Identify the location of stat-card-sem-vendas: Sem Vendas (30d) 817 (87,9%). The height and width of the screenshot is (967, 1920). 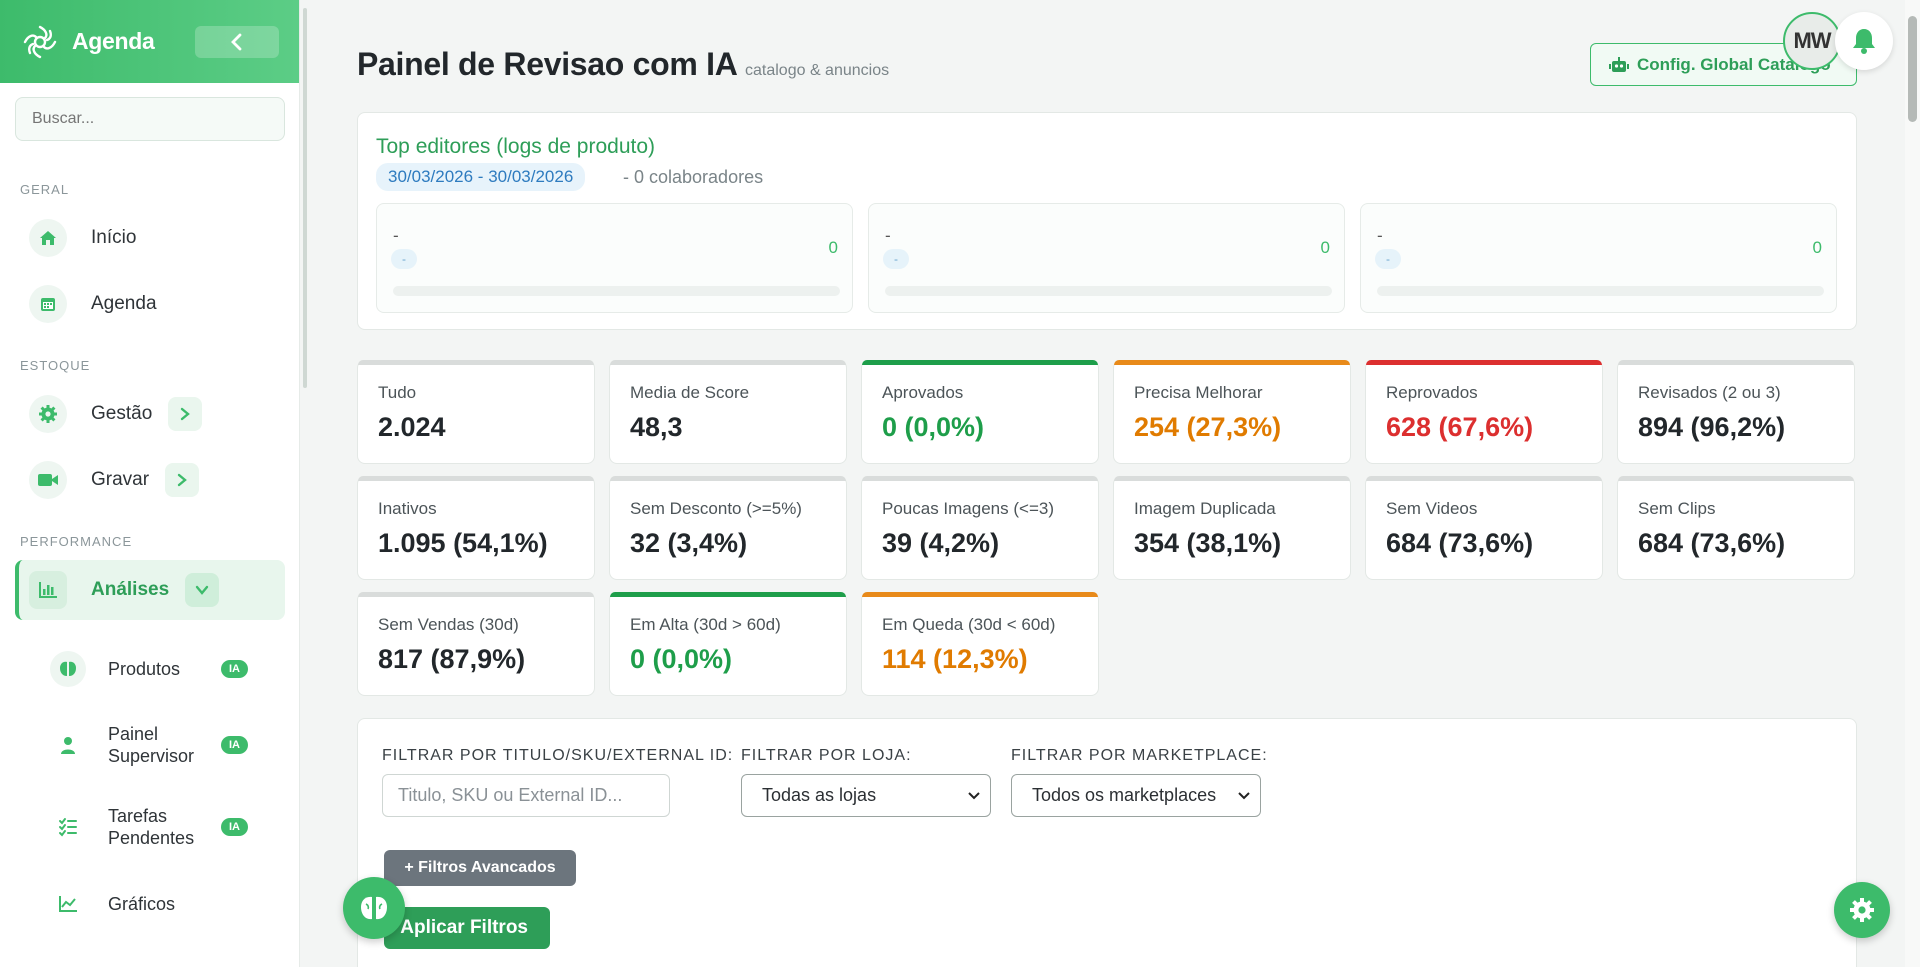
(476, 644).